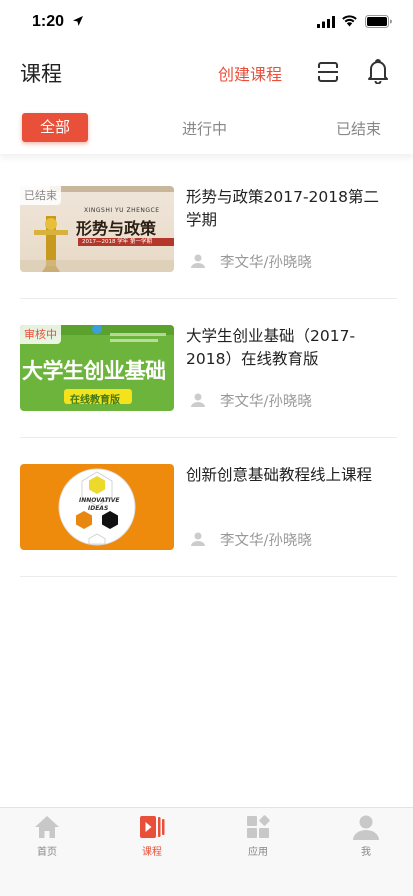  Describe the element at coordinates (206, 72) in the screenshot. I see `header: 课程 创建课程` at that location.